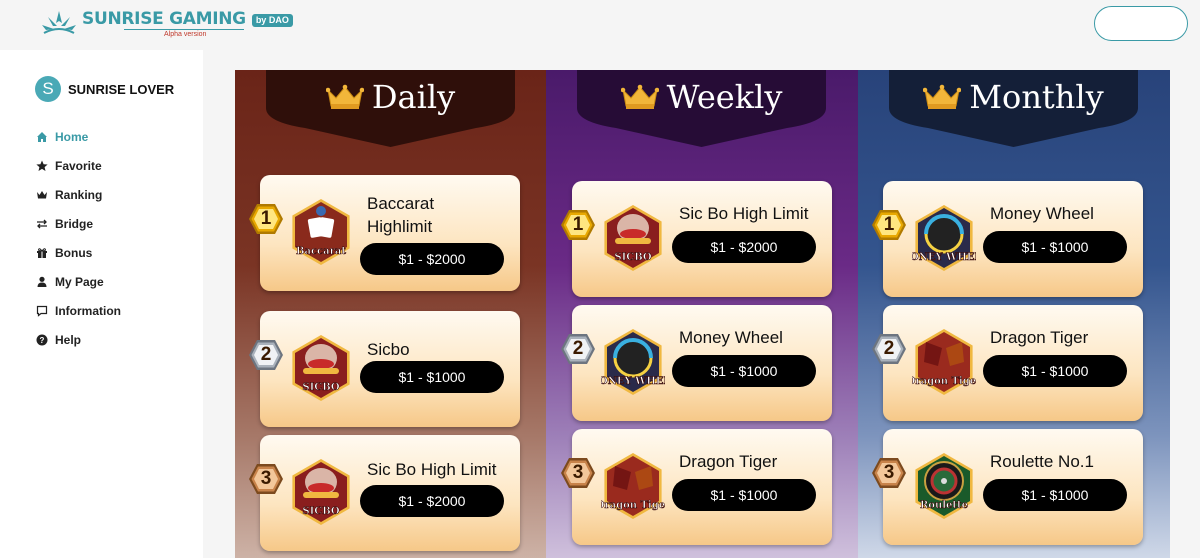 The width and height of the screenshot is (1200, 558). Describe the element at coordinates (272, 20) in the screenshot. I see `brand-by-badge: by DAO` at that location.